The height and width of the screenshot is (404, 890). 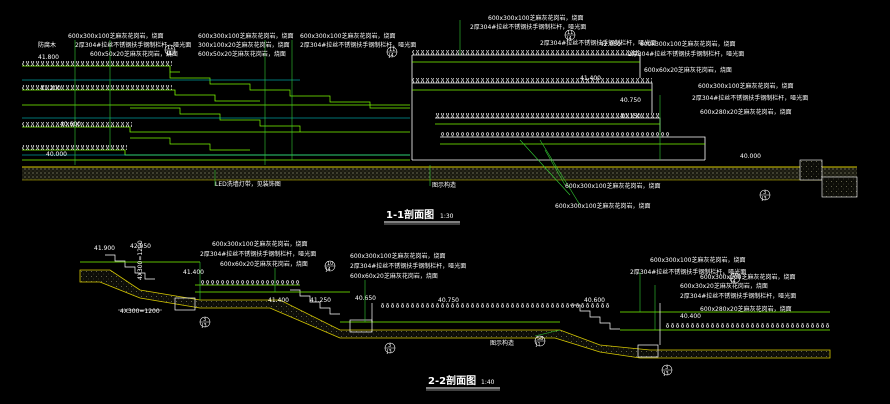 I want to click on s1-note-22: 600x300x100芝麻灰花岗岩，烧面, so click(x=612, y=186).